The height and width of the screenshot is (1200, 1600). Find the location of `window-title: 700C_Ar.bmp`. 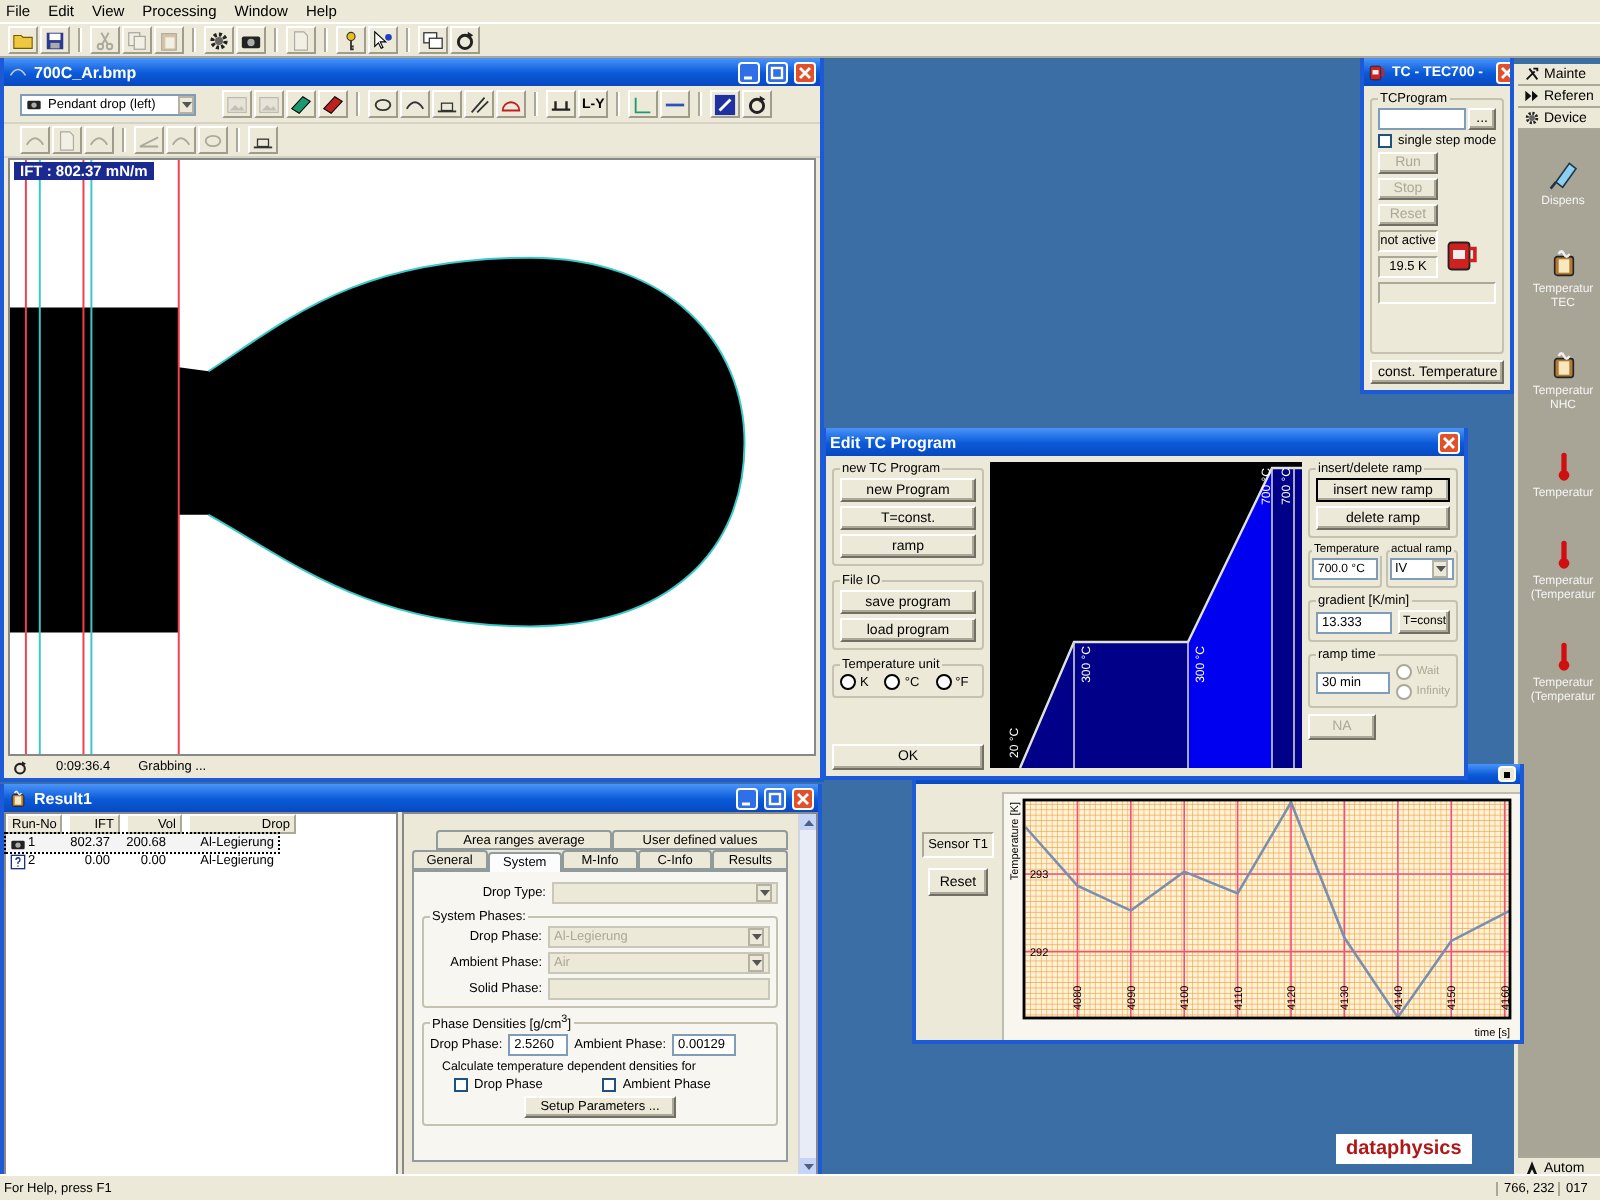

window-title: 700C_Ar.bmp is located at coordinates (85, 72).